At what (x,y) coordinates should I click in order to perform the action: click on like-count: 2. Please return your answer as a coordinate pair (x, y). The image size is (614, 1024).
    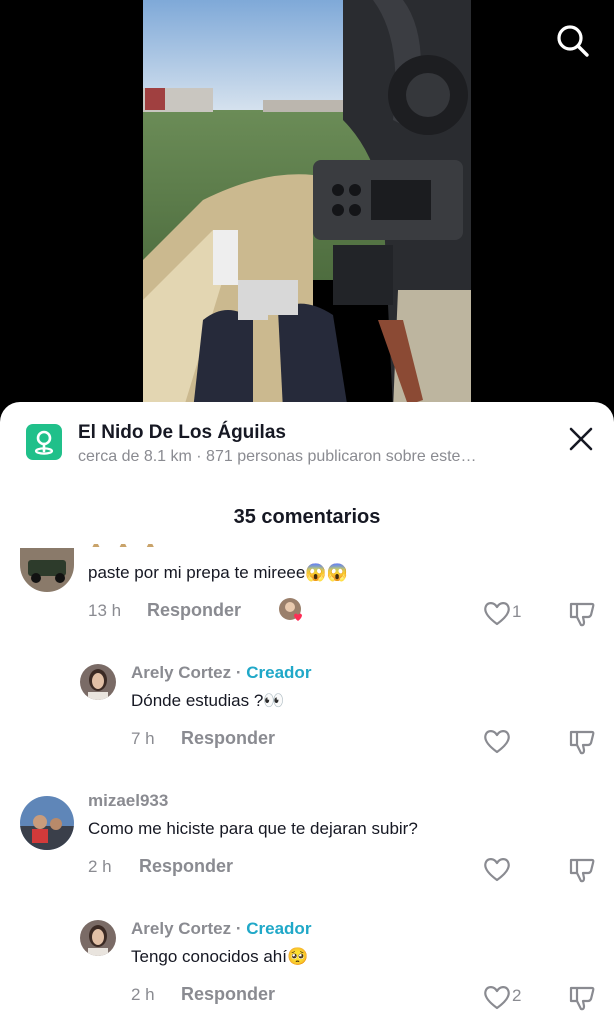
    Looking at the image, I should click on (517, 995).